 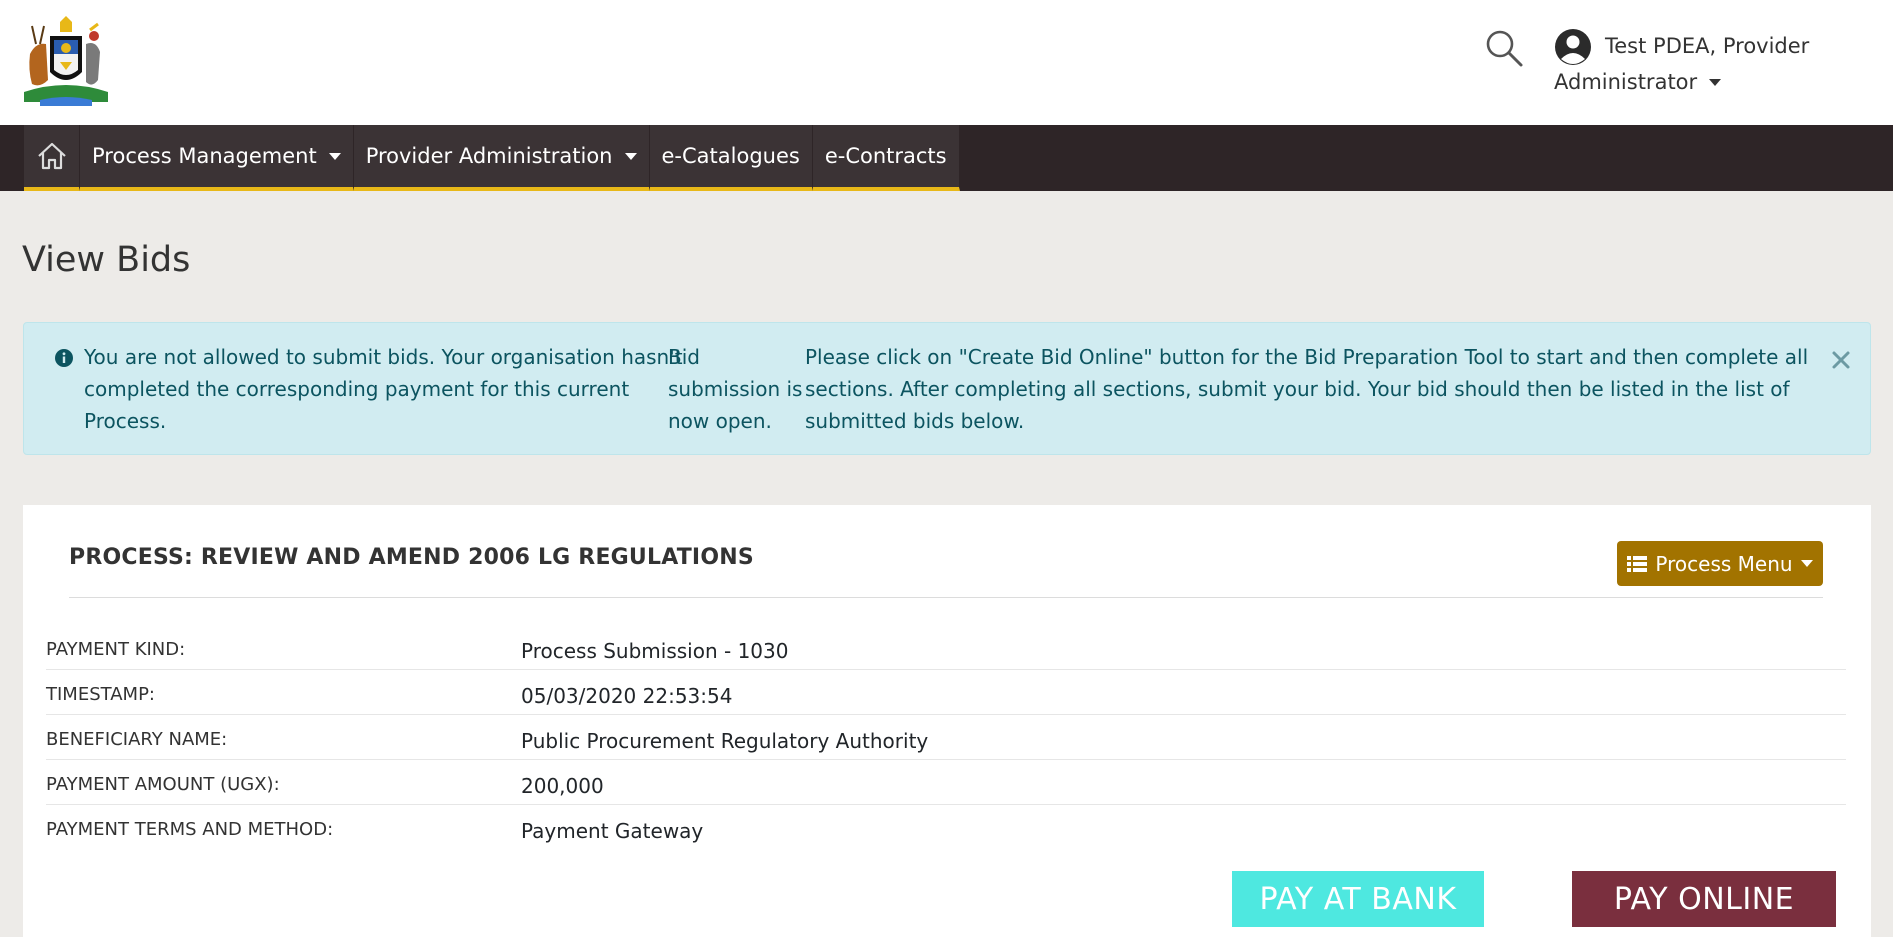 I want to click on detail-value: 200,000, so click(x=562, y=786).